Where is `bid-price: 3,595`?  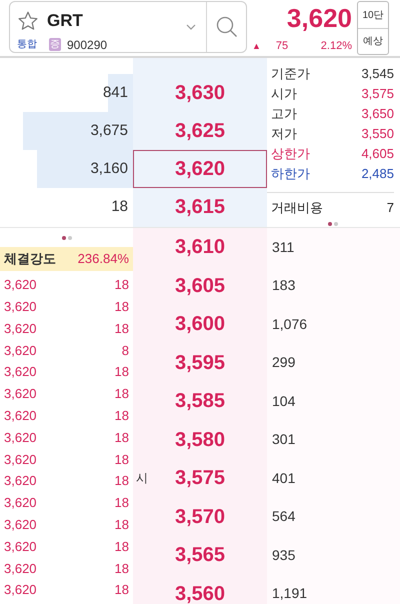
bid-price: 3,595 is located at coordinates (200, 363).